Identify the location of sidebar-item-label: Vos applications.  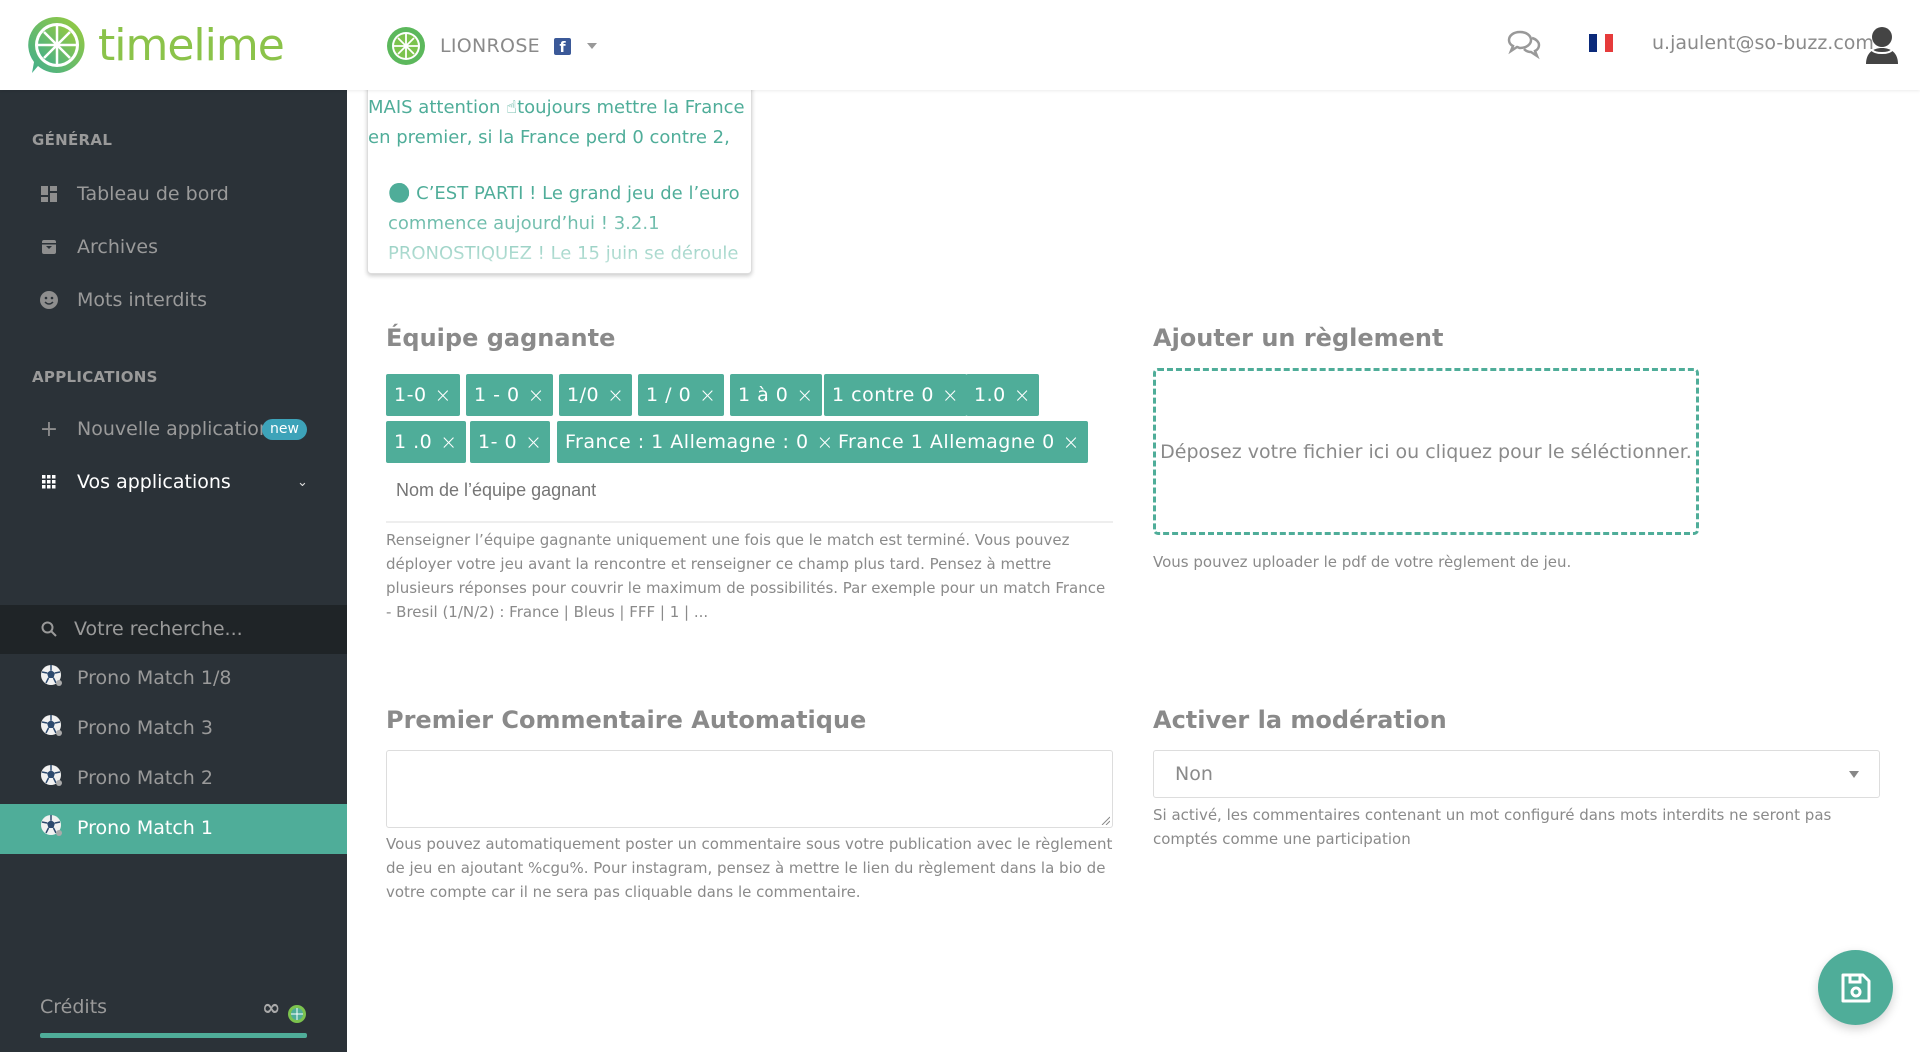
(154, 482).